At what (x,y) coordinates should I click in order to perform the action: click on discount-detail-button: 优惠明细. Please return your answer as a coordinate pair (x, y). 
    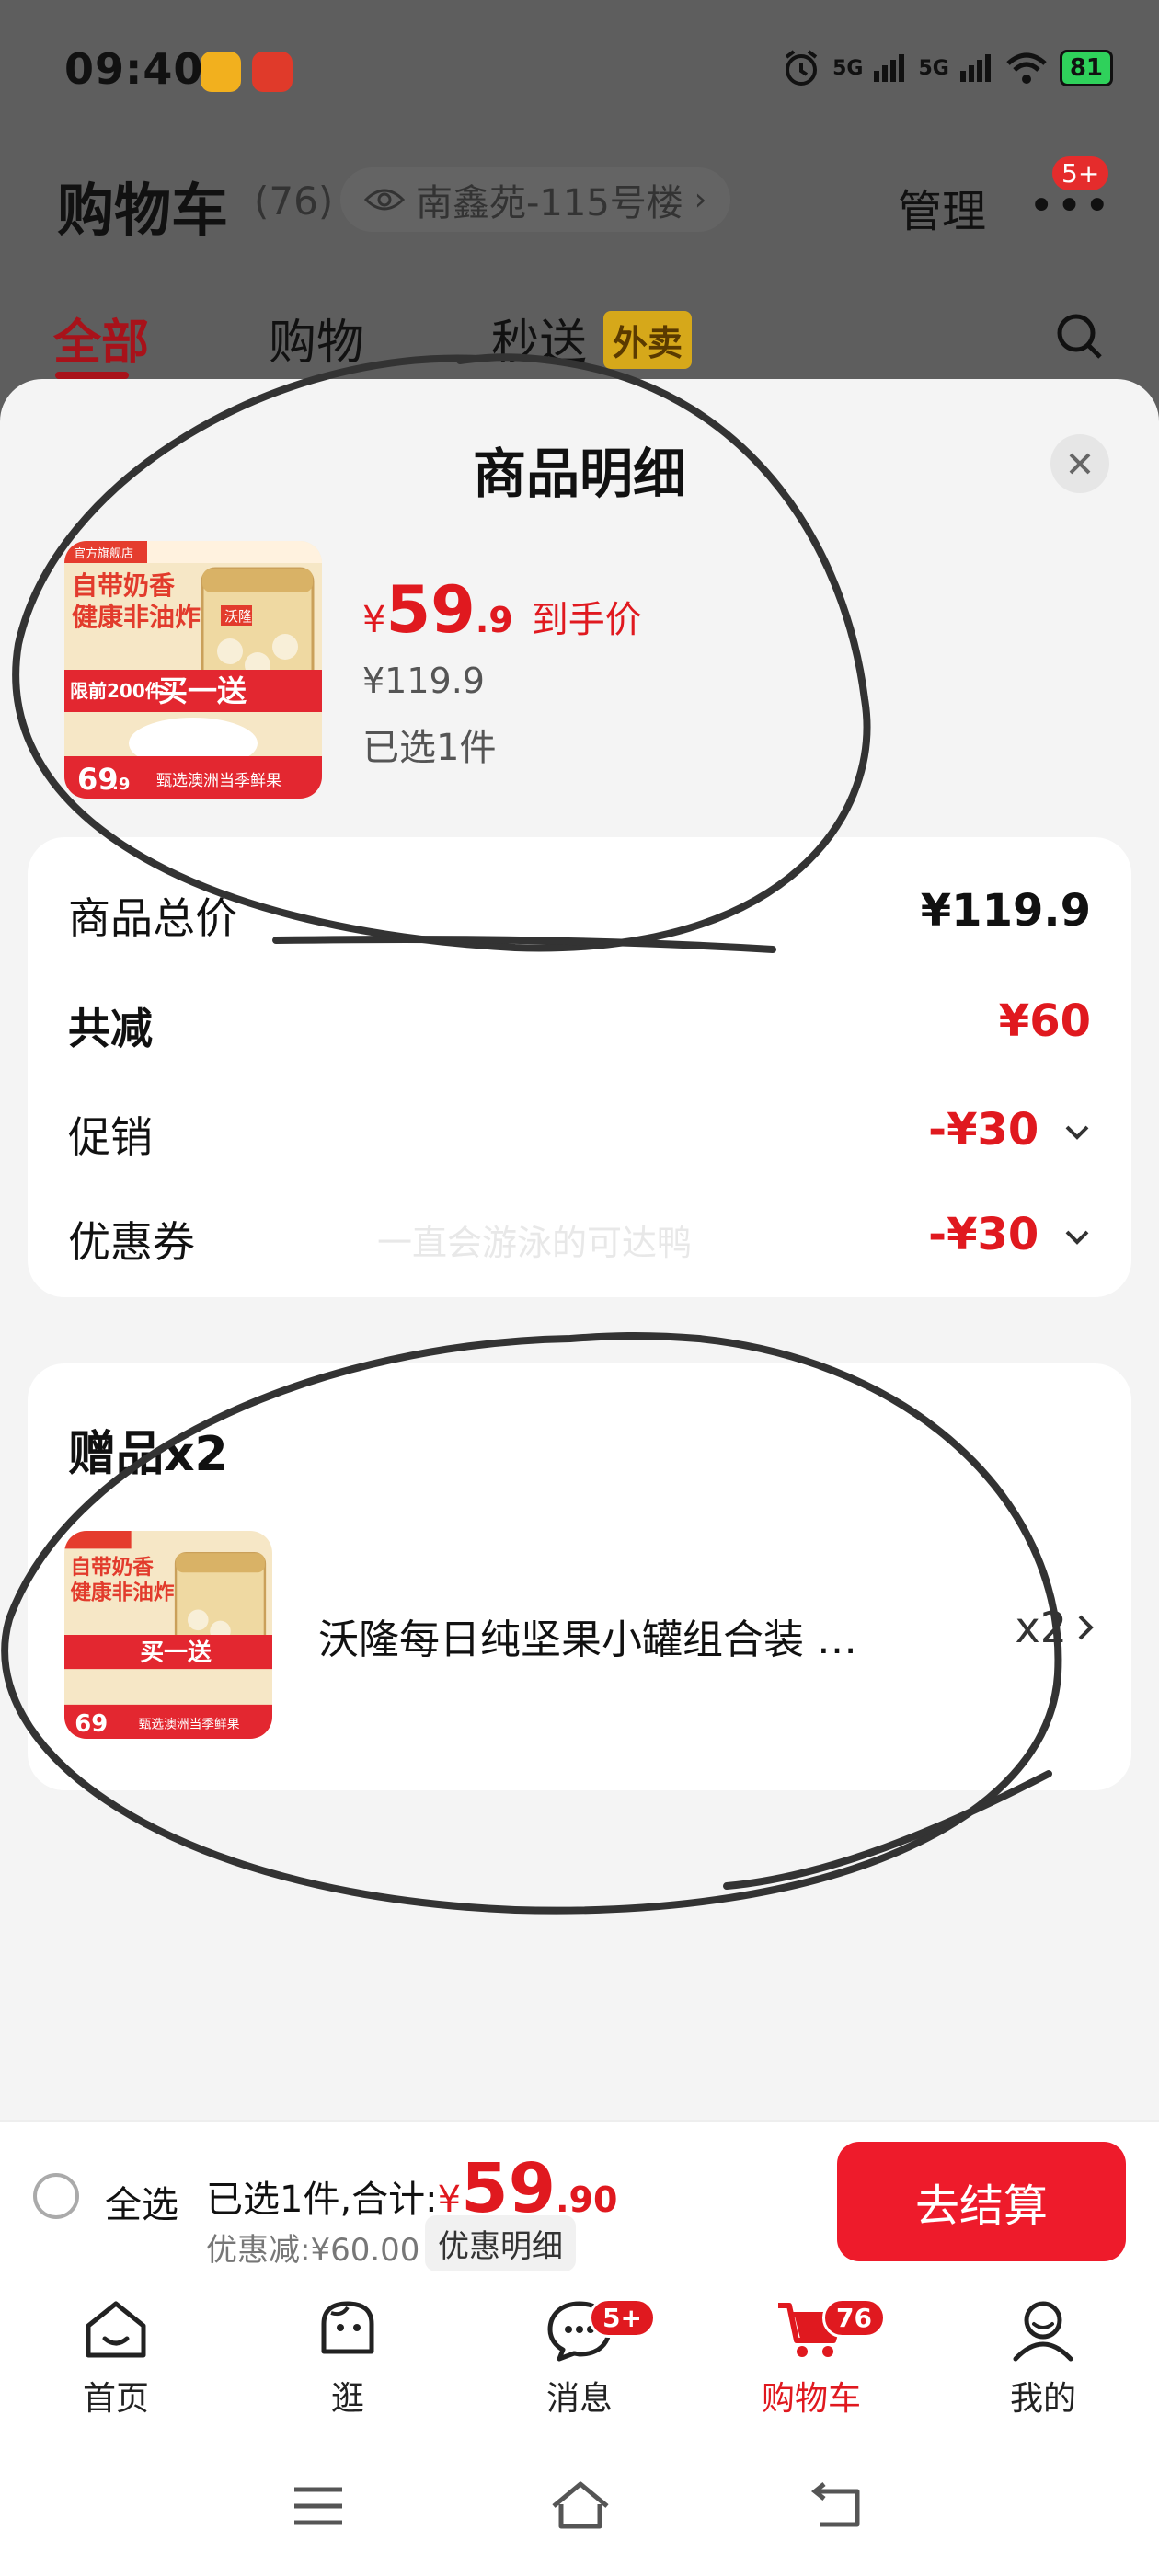
    Looking at the image, I should click on (500, 2243).